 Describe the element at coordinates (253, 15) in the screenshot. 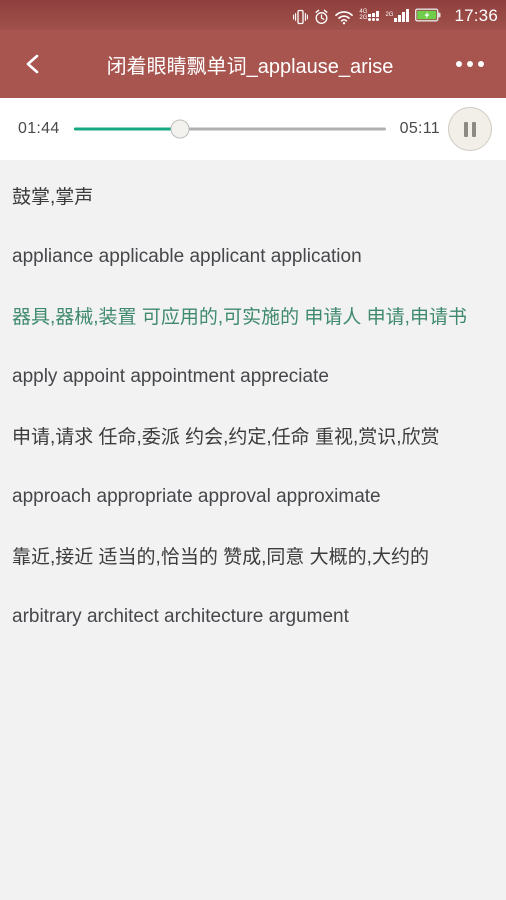

I see `status-bar: 4G 2G 2G 17:36` at that location.